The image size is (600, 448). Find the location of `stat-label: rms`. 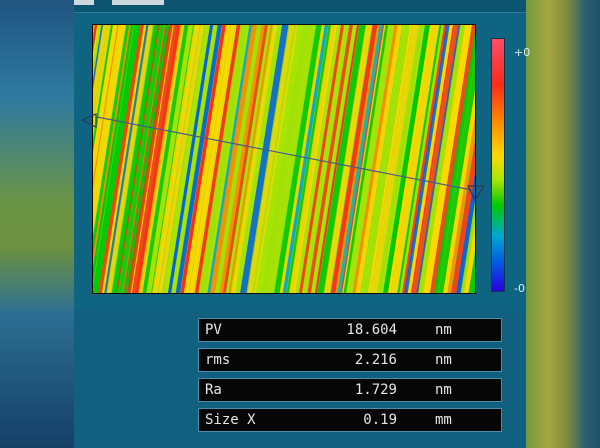

stat-label: rms is located at coordinates (218, 360).